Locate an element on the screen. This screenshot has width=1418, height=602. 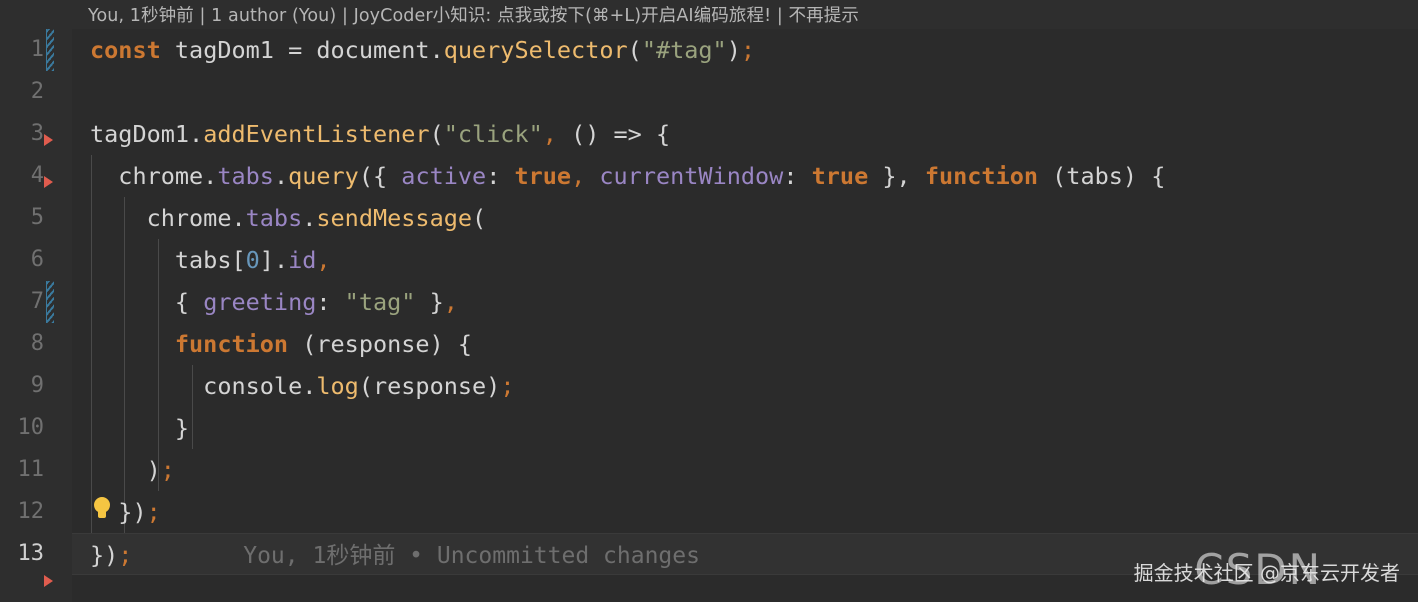
code-token: (response) is located at coordinates (429, 386).